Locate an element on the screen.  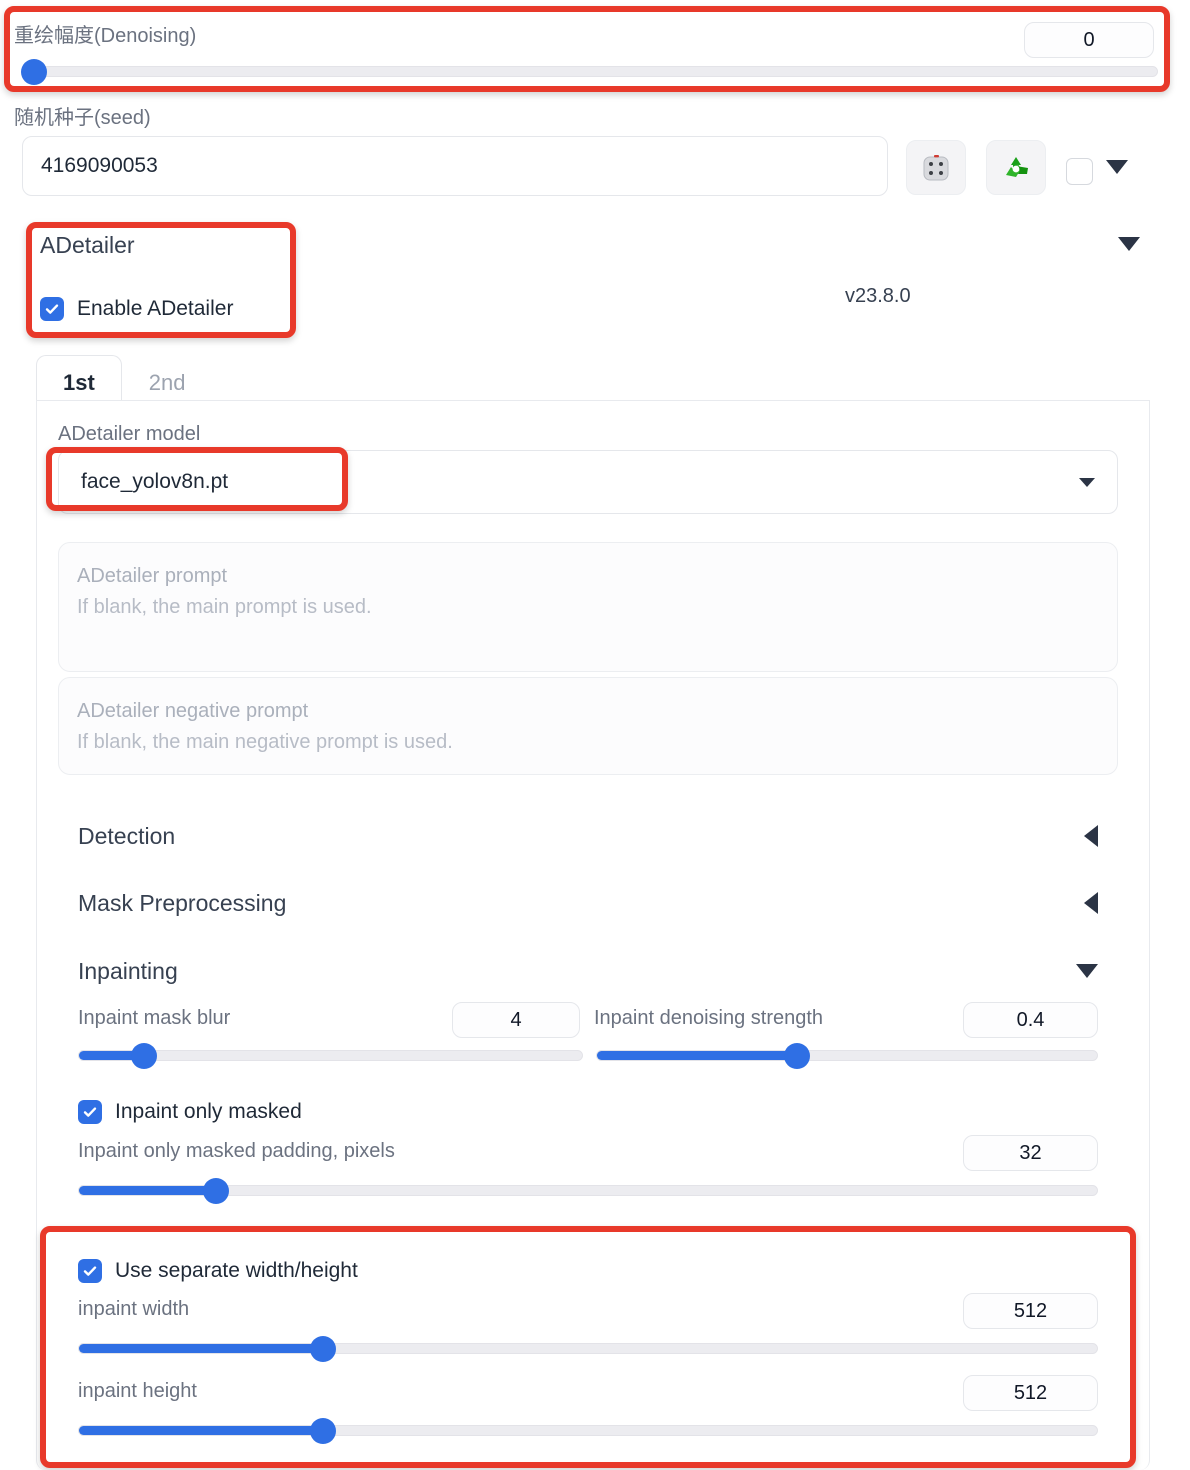
dice-icon is located at coordinates (936, 167).